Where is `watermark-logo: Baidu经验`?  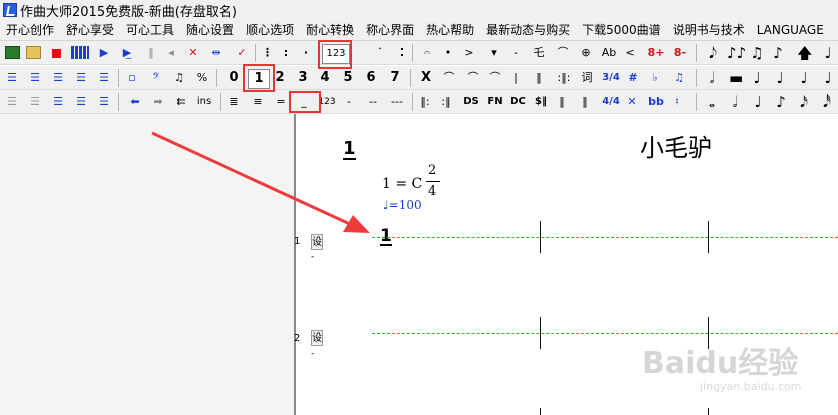
watermark-logo: Baidu经验 is located at coordinates (720, 363).